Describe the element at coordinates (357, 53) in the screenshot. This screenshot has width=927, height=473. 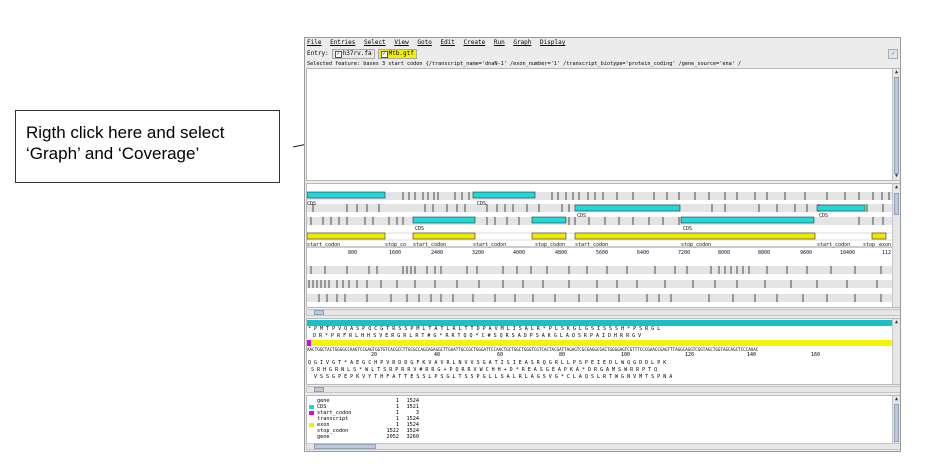
I see `entry-name: h37rv.fa` at that location.